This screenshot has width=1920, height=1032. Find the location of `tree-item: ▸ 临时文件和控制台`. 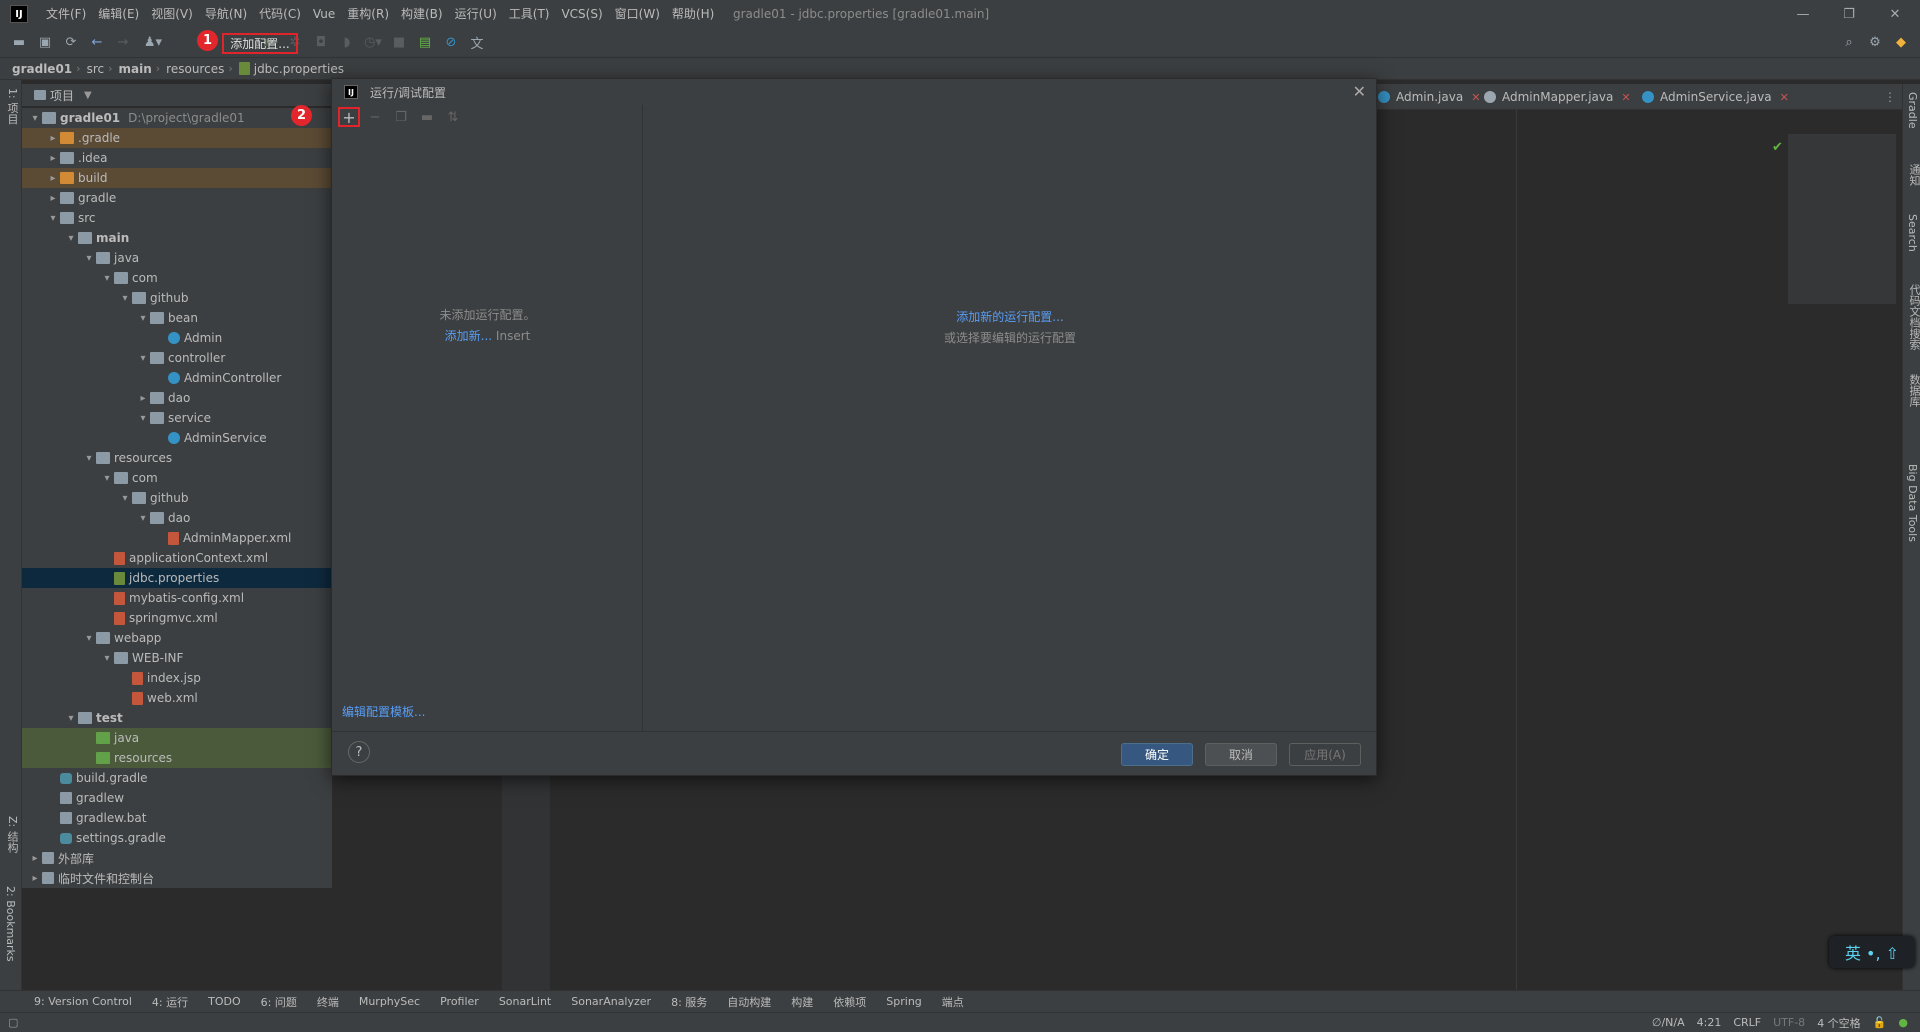

tree-item: ▸ 临时文件和控制台 is located at coordinates (177, 878).